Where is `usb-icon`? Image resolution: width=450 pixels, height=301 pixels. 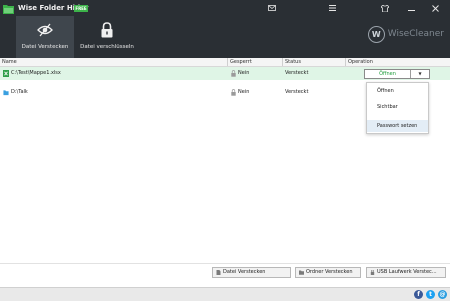
usb-icon is located at coordinates (372, 272).